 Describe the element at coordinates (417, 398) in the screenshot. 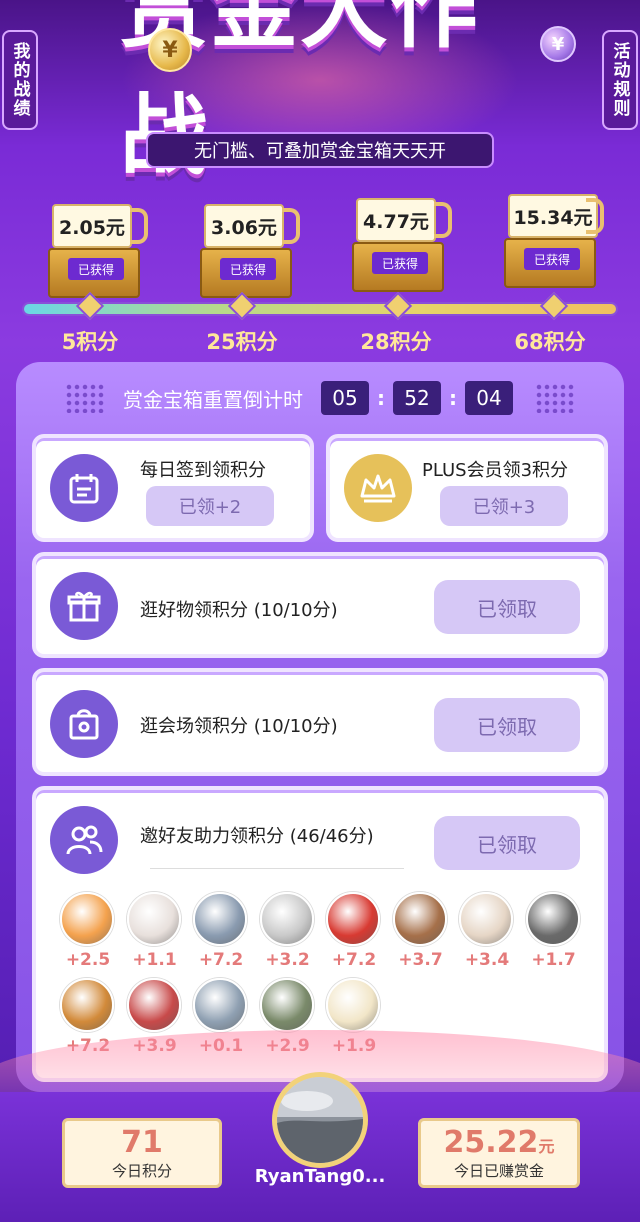

I see `countdown-minutes: 52` at that location.